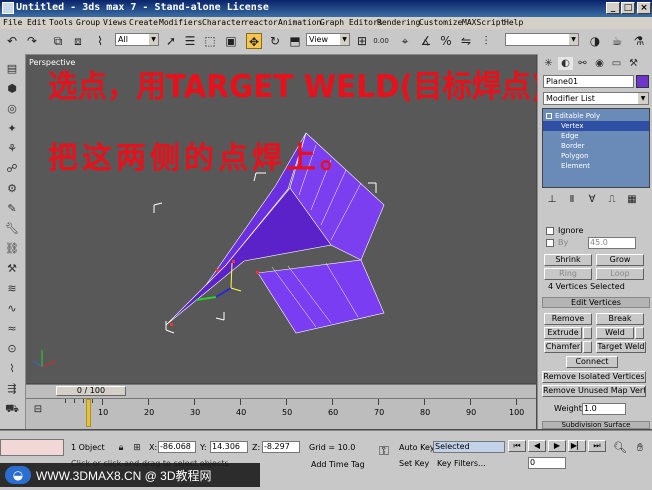 The width and height of the screenshot is (652, 490). I want to click on target-weld-button: Target Weld, so click(621, 347).